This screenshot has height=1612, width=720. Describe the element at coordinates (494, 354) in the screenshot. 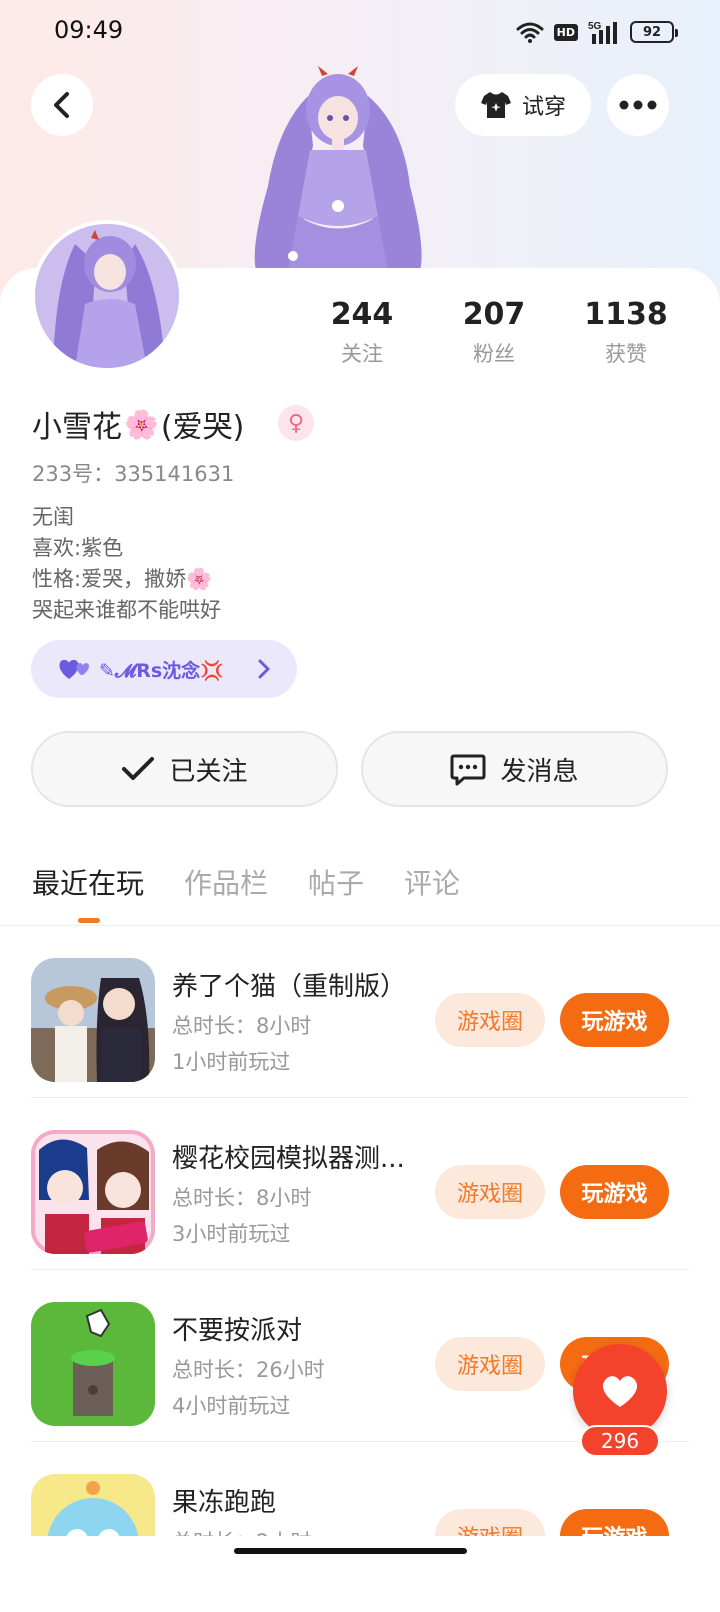

I see `stat-fans-label: 粉丝` at that location.